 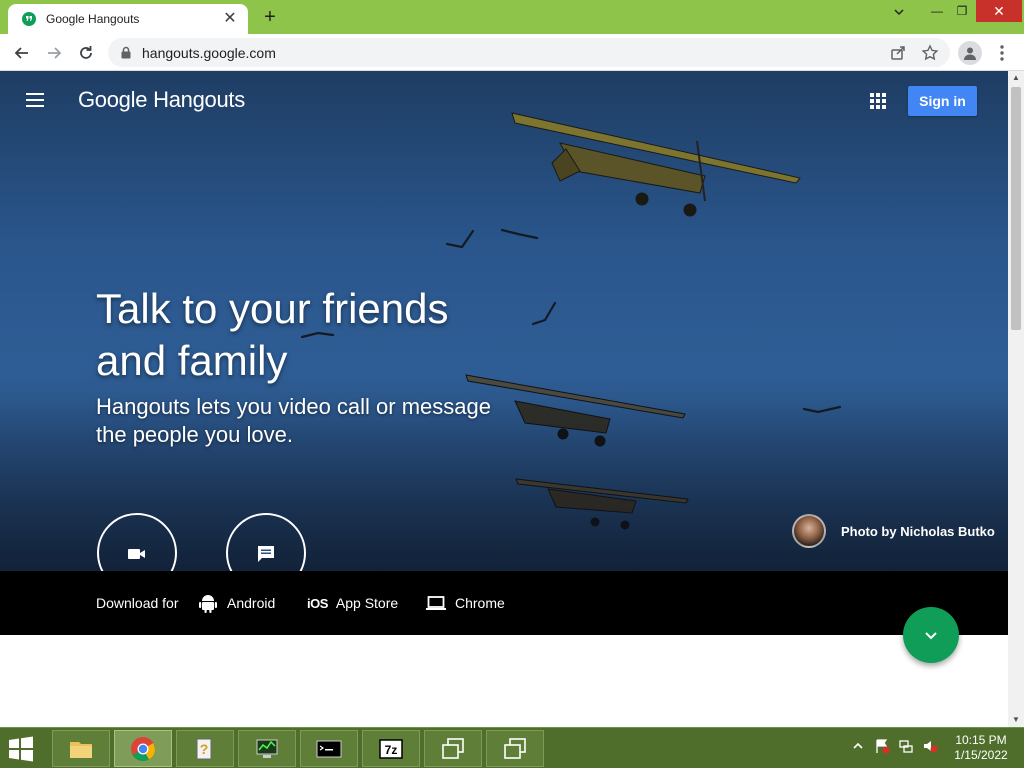 What do you see at coordinates (1002, 53) in the screenshot?
I see `browser-menu-icon` at bounding box center [1002, 53].